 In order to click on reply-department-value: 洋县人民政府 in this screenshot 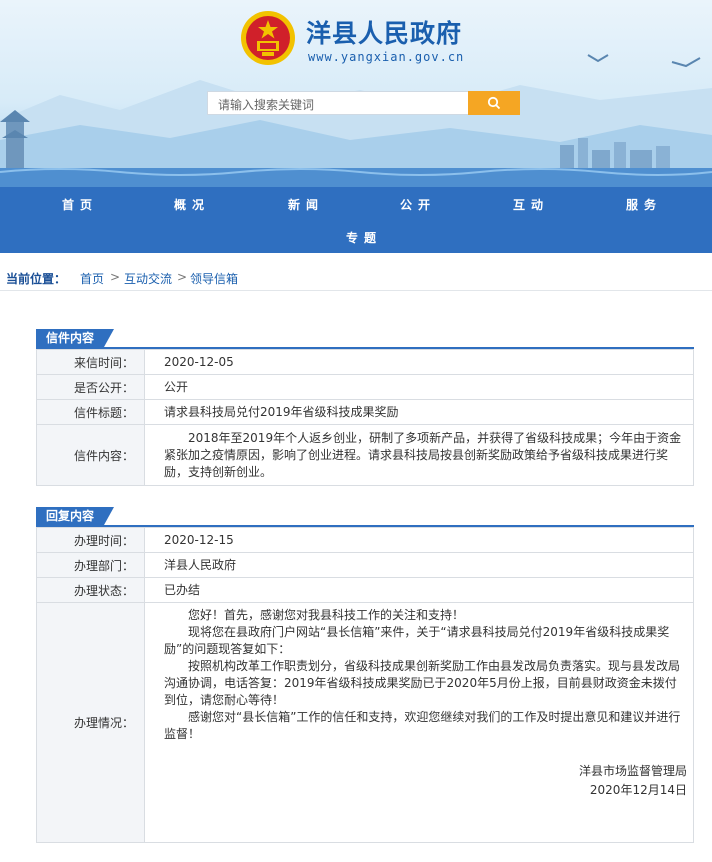, I will do `click(419, 565)`.